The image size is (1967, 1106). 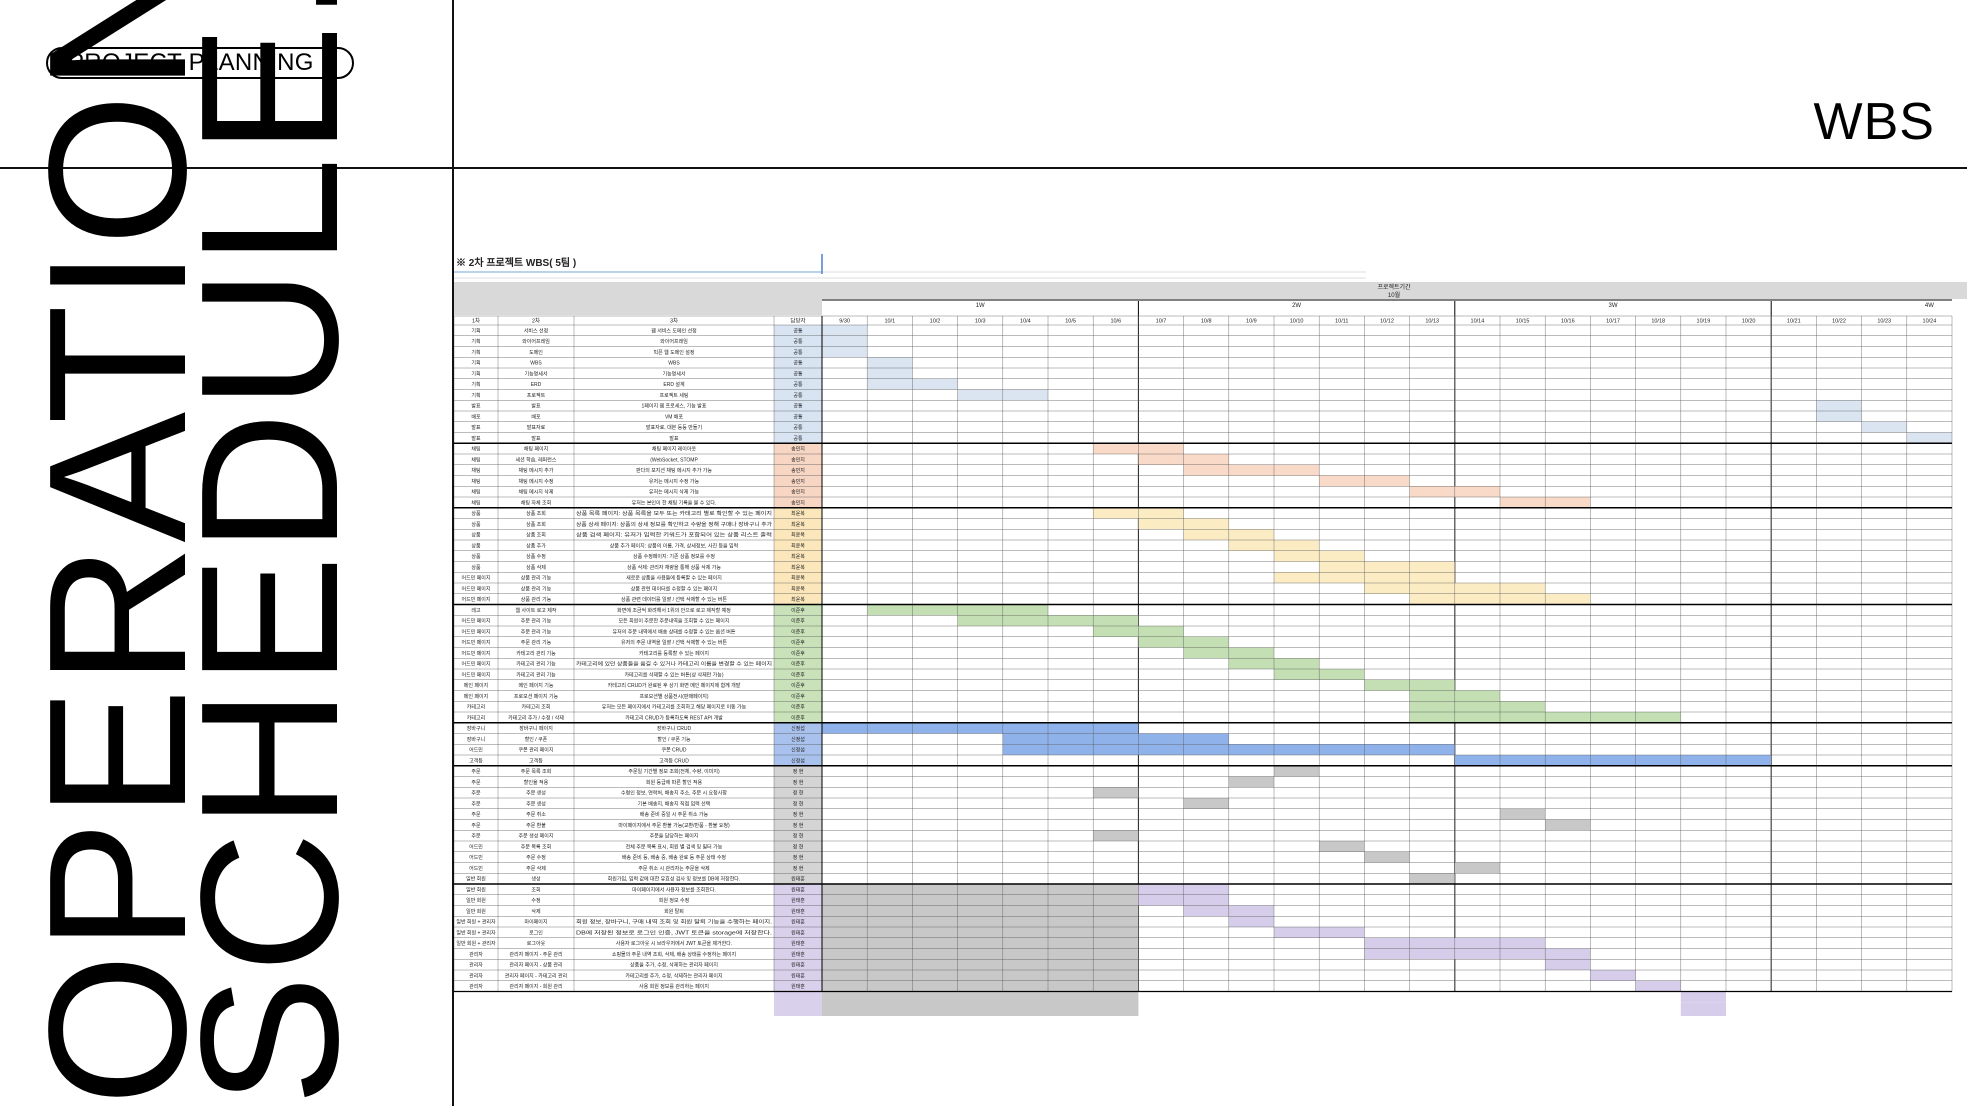 What do you see at coordinates (476, 321) in the screenshot?
I see `column-header: 1차` at bounding box center [476, 321].